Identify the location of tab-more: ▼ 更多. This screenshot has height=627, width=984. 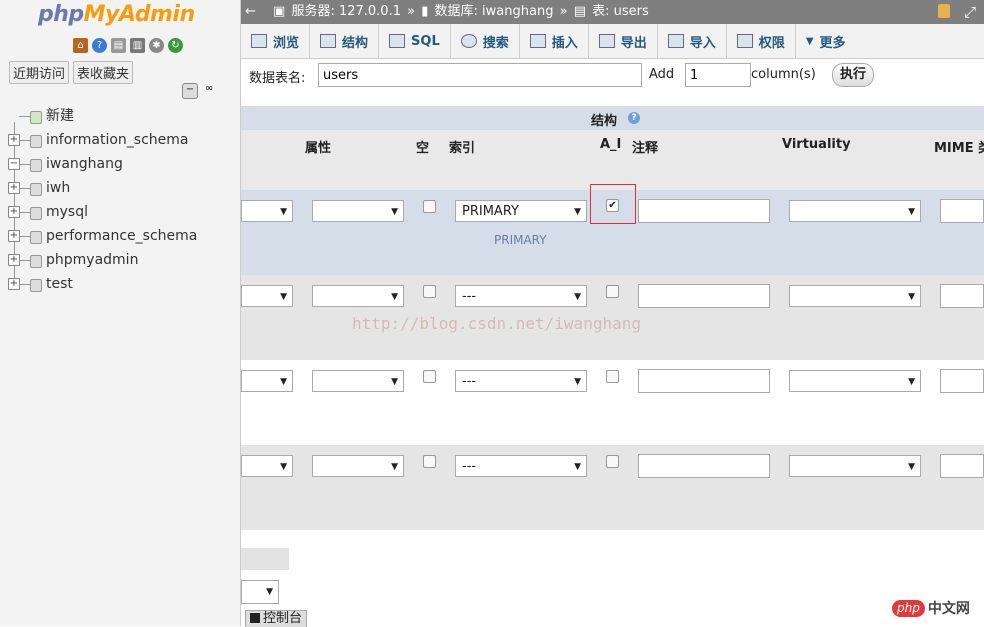
(826, 41).